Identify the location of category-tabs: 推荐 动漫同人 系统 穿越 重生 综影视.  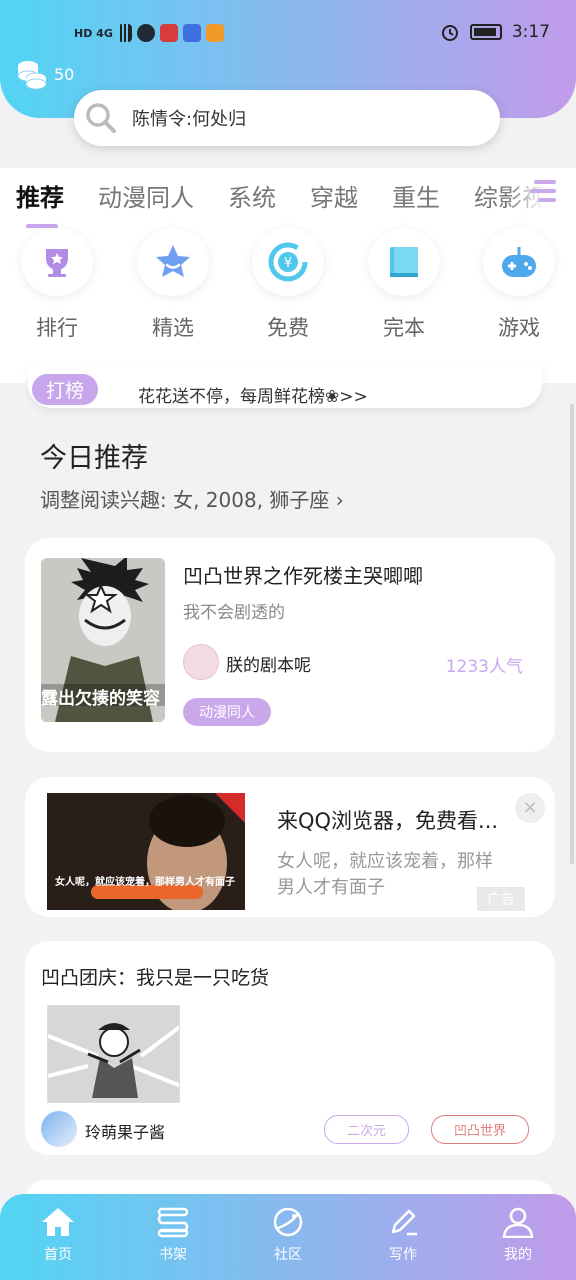
(288, 198).